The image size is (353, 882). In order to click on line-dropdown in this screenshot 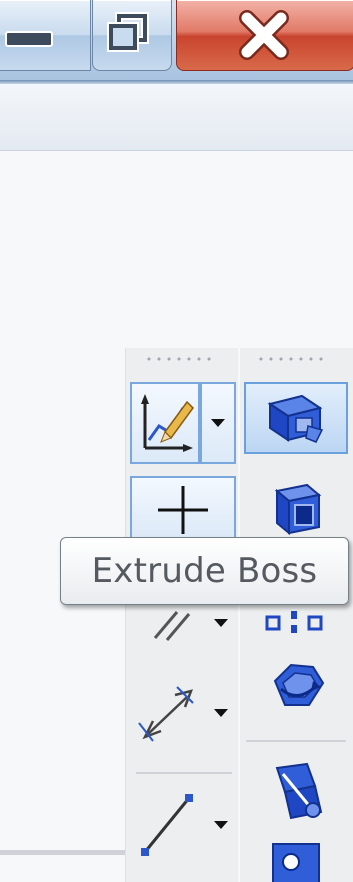, I will do `click(221, 825)`.